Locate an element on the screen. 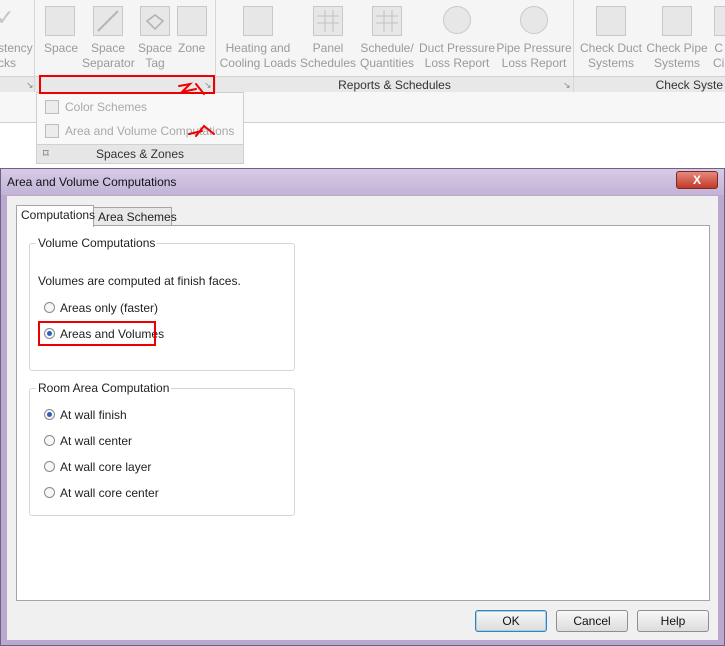 Image resolution: width=725 pixels, height=646 pixels. ribbon-button-label: Pipe Pressure Loss Report is located at coordinates (534, 55).